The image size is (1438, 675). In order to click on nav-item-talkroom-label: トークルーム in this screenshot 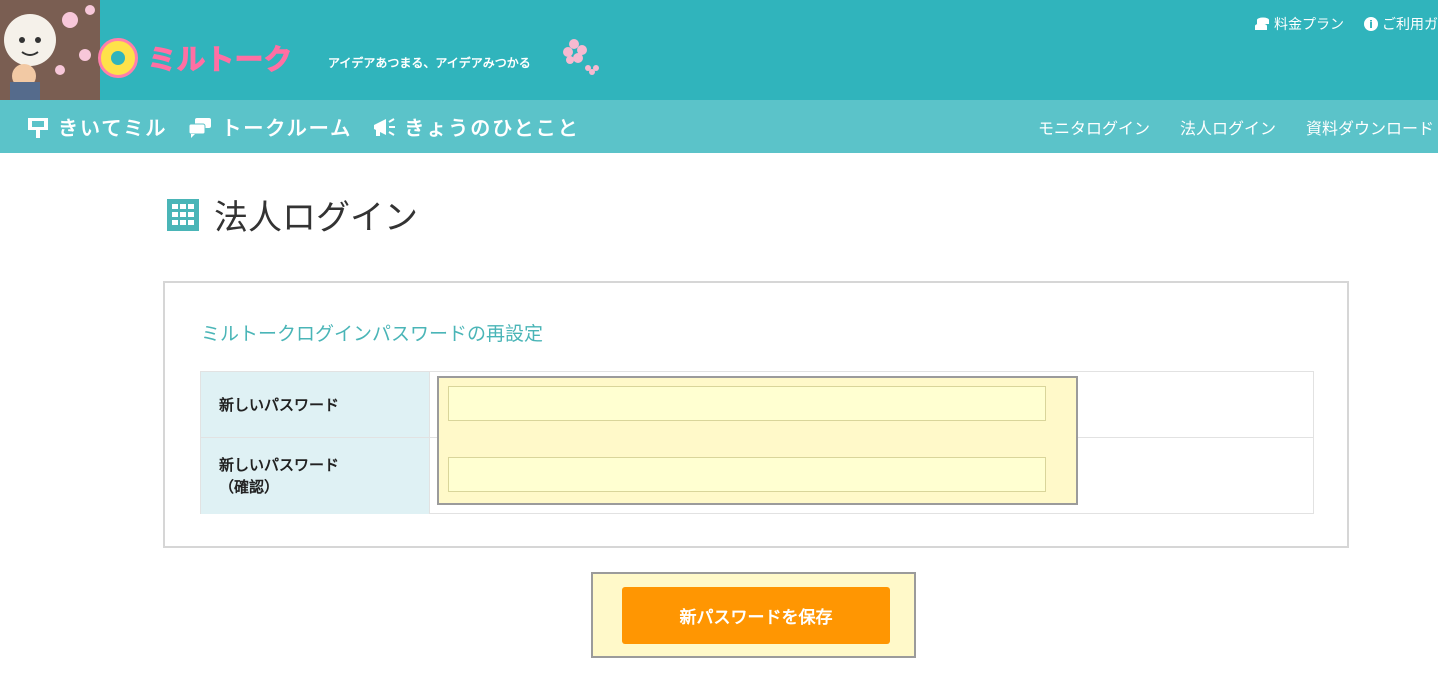, I will do `click(287, 128)`.